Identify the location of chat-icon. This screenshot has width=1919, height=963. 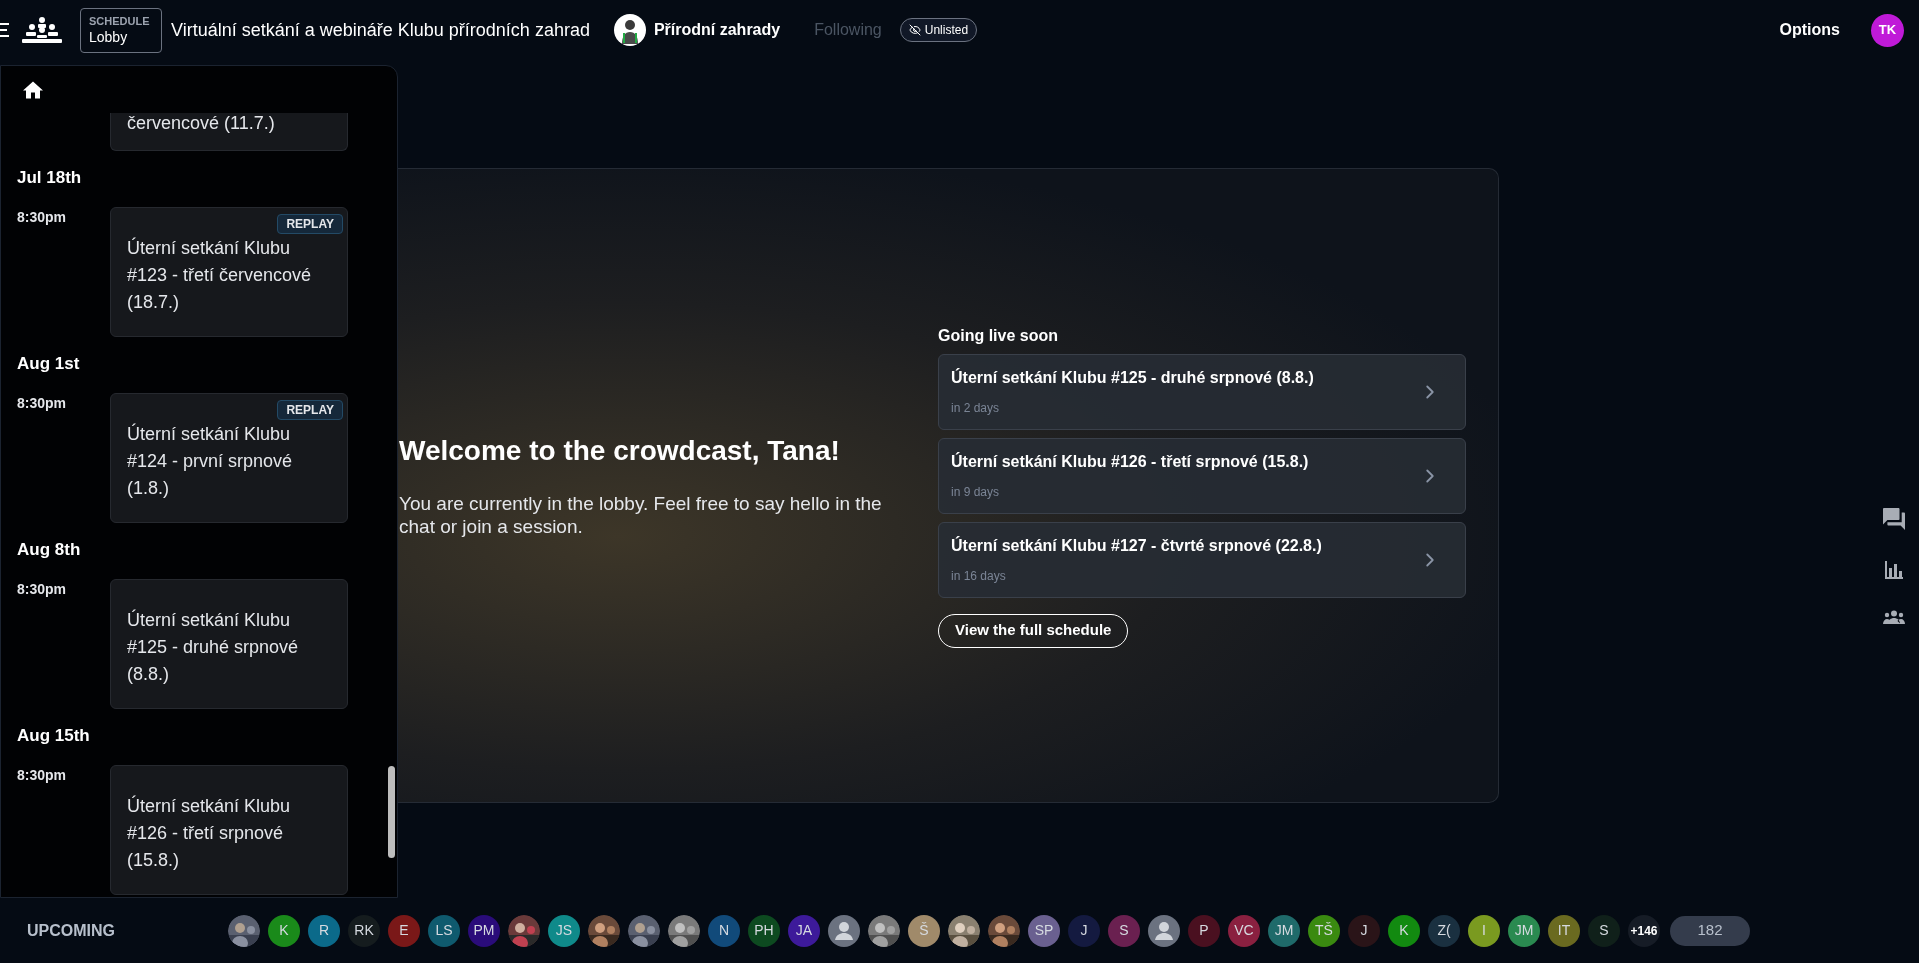
(1894, 519).